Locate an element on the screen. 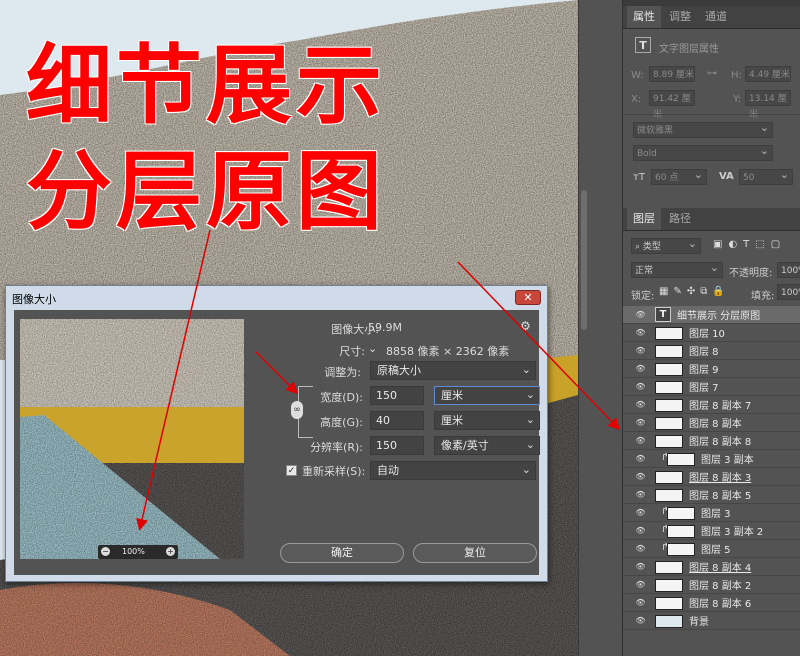  layer-row: 👁 图层 8 副本 6 is located at coordinates (711, 603).